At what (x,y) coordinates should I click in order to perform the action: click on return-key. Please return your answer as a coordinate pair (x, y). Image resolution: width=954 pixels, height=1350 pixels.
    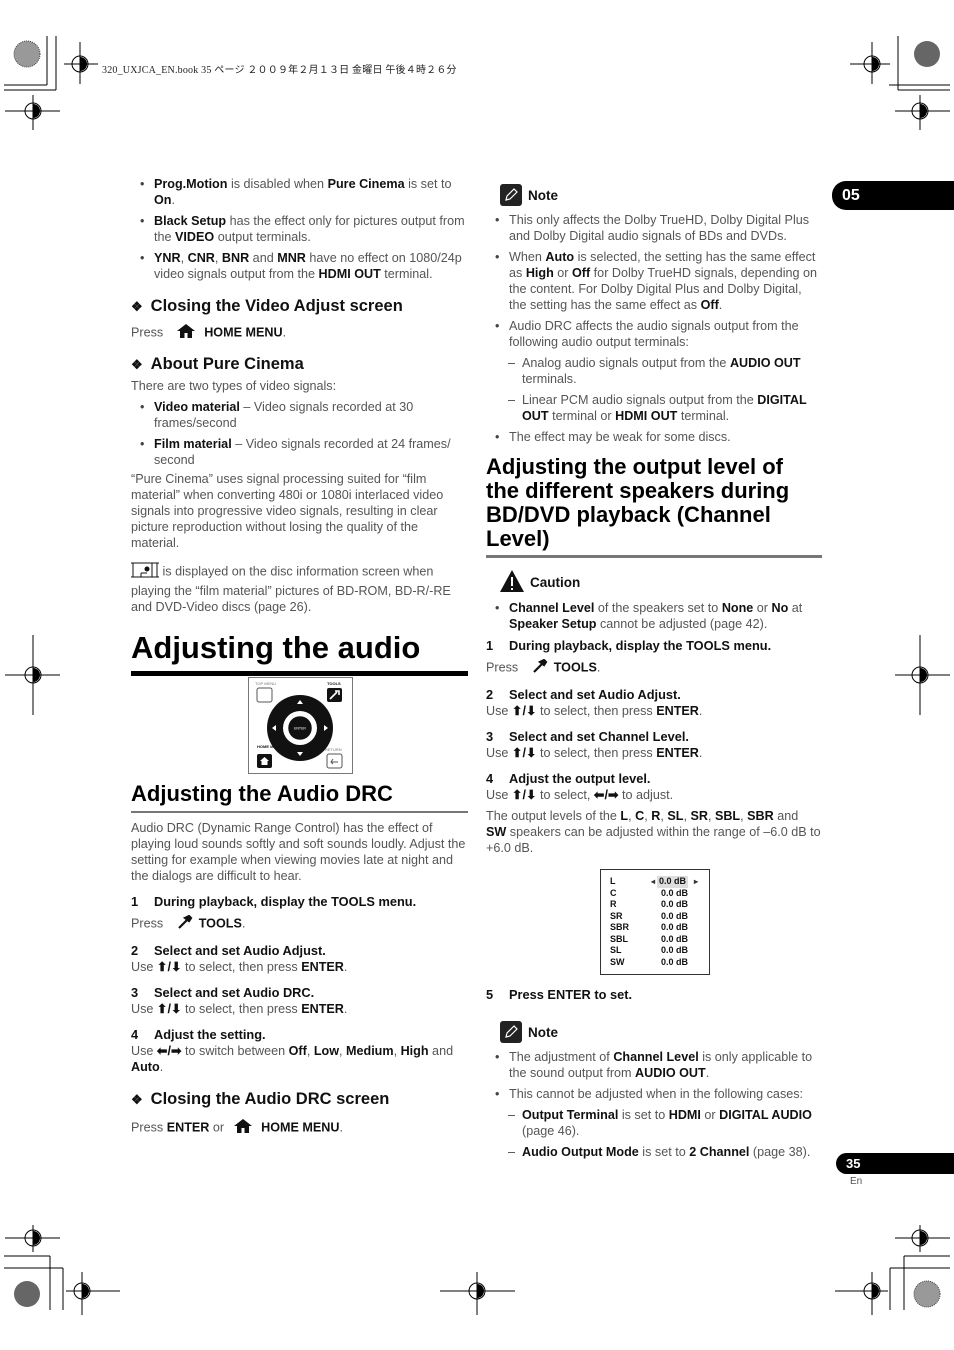
    Looking at the image, I should click on (334, 761).